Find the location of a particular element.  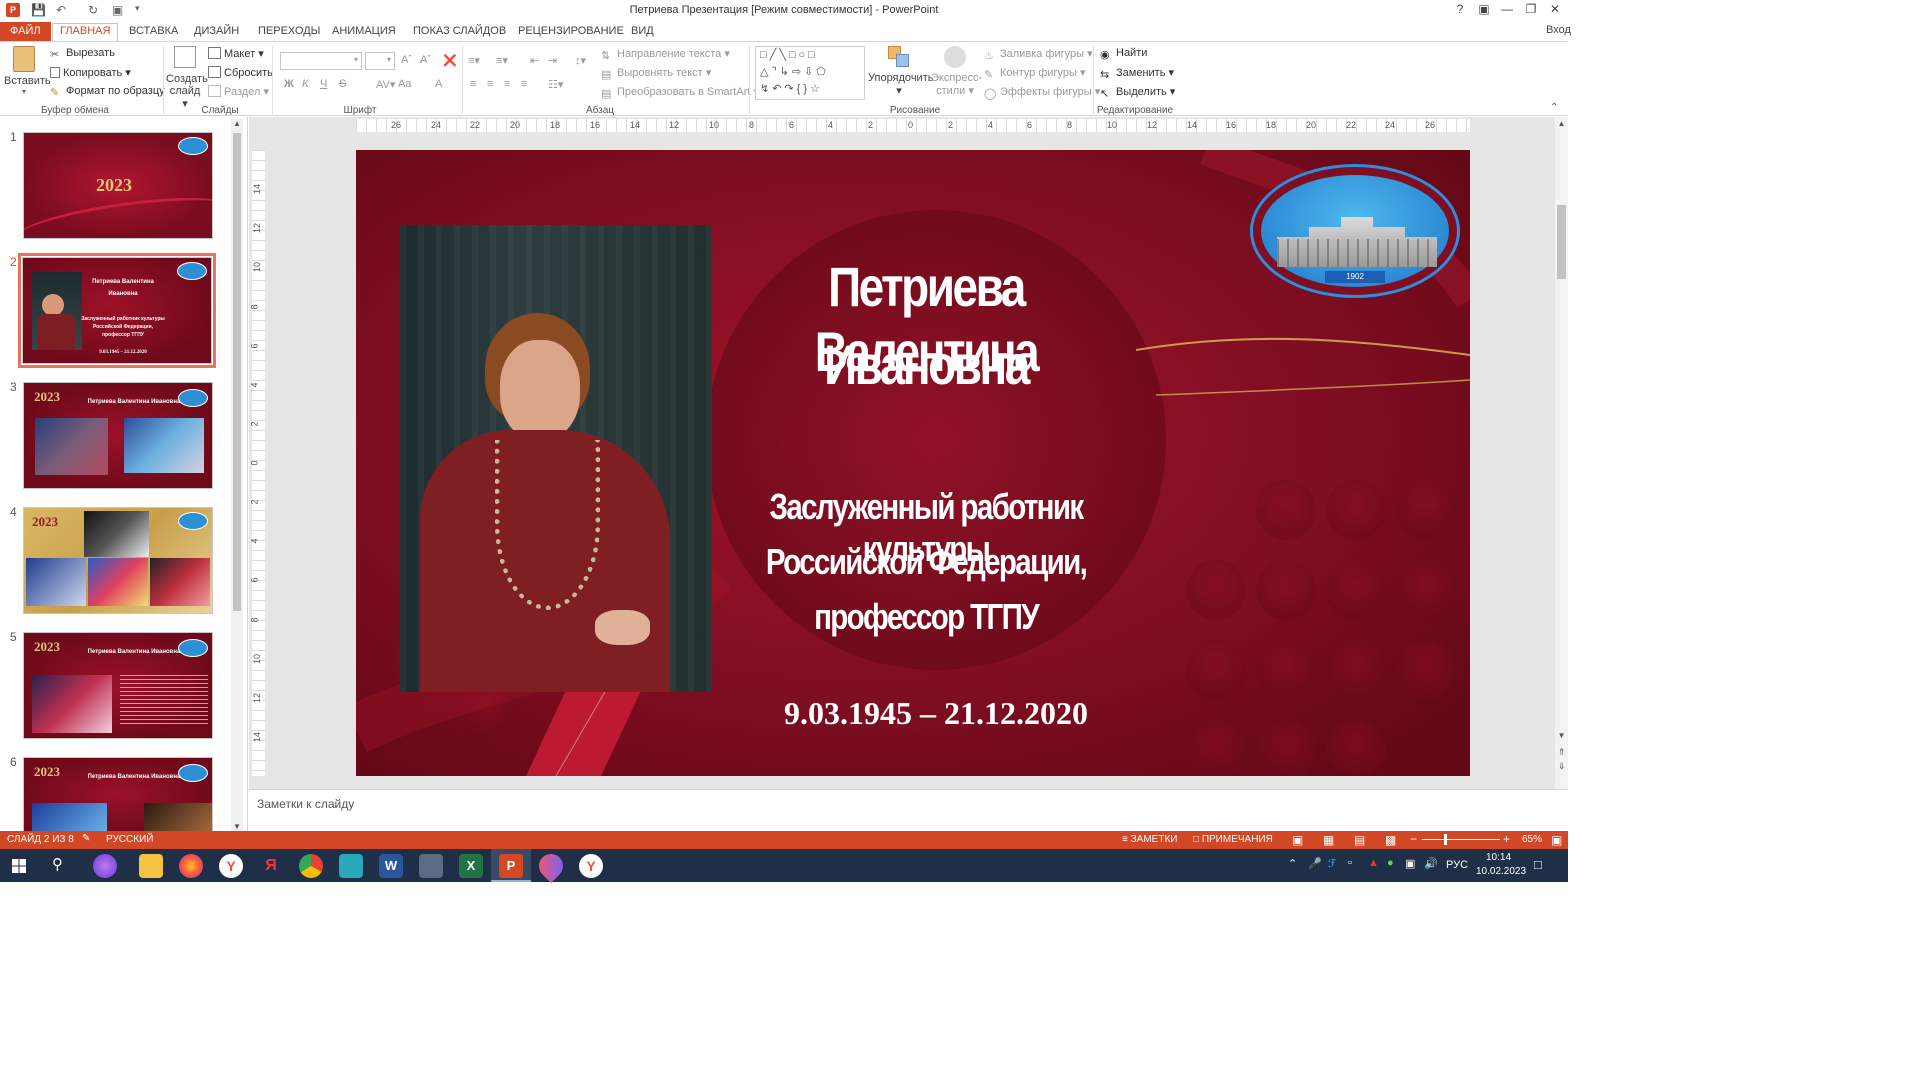

slide-thumbnail-4: 2023 is located at coordinates (118, 560).